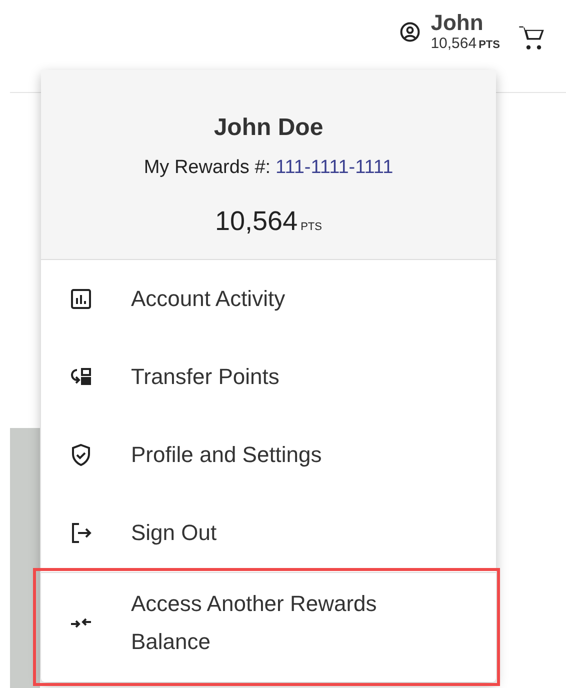 The width and height of the screenshot is (566, 688). What do you see at coordinates (268, 299) in the screenshot?
I see `menu-item: Account Activity` at bounding box center [268, 299].